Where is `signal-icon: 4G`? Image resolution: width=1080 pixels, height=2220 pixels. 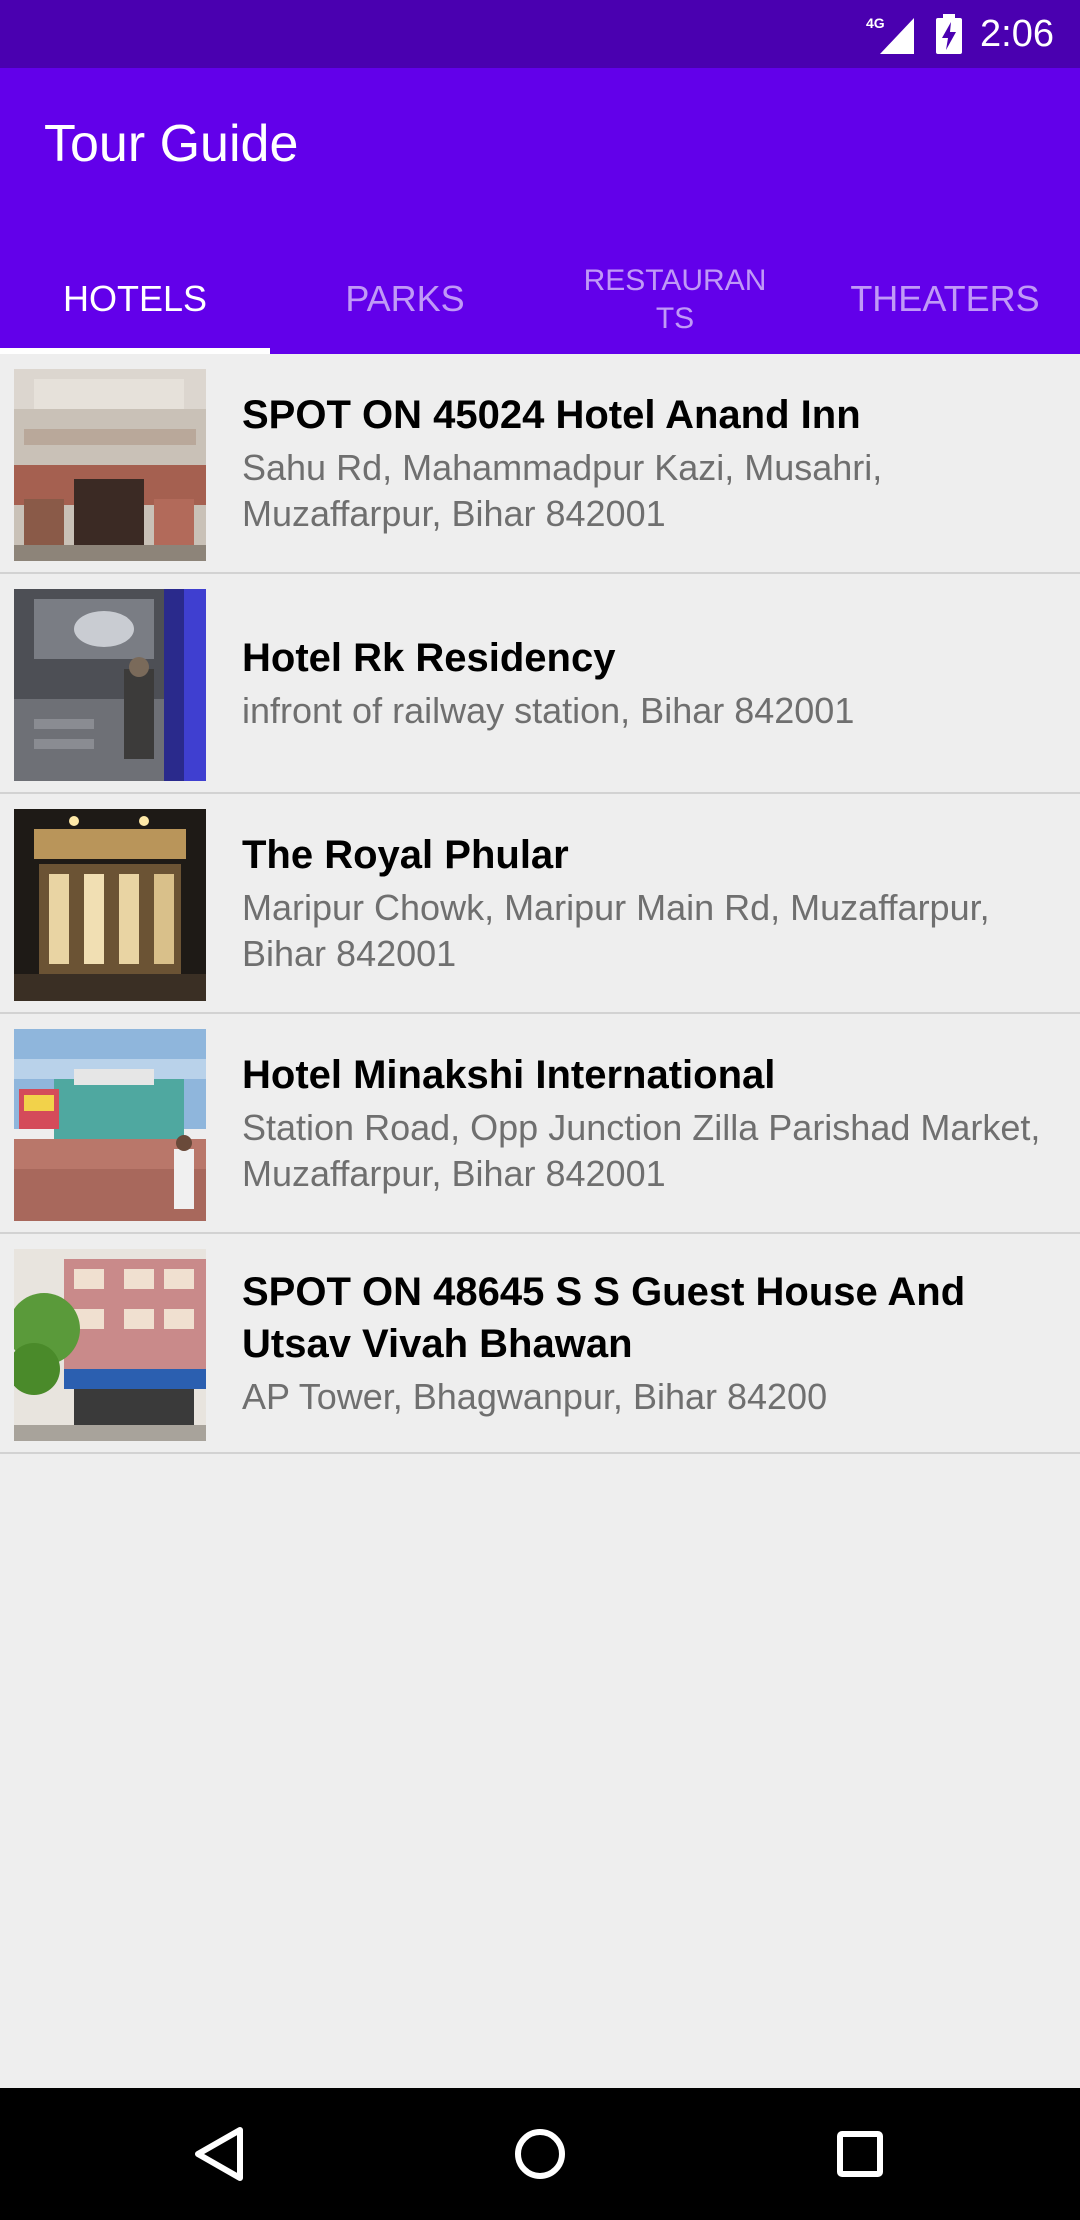
signal-icon: 4G is located at coordinates (890, 34).